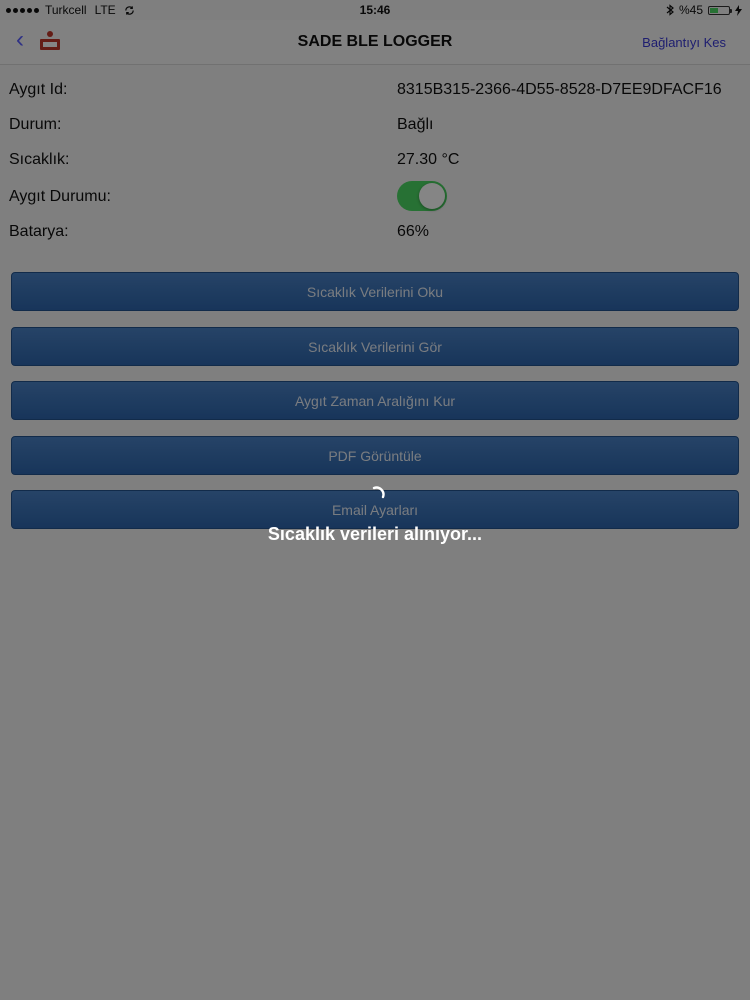 The height and width of the screenshot is (1000, 750). What do you see at coordinates (378, 492) in the screenshot?
I see `spinner-icon` at bounding box center [378, 492].